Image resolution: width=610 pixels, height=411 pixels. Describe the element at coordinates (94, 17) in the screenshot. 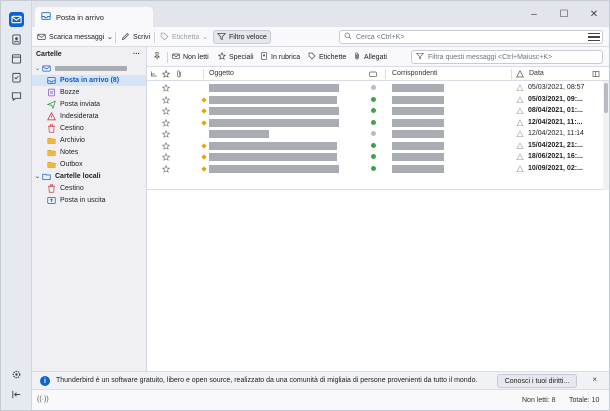

I see `tab-inbox: Posta in arrivo` at that location.